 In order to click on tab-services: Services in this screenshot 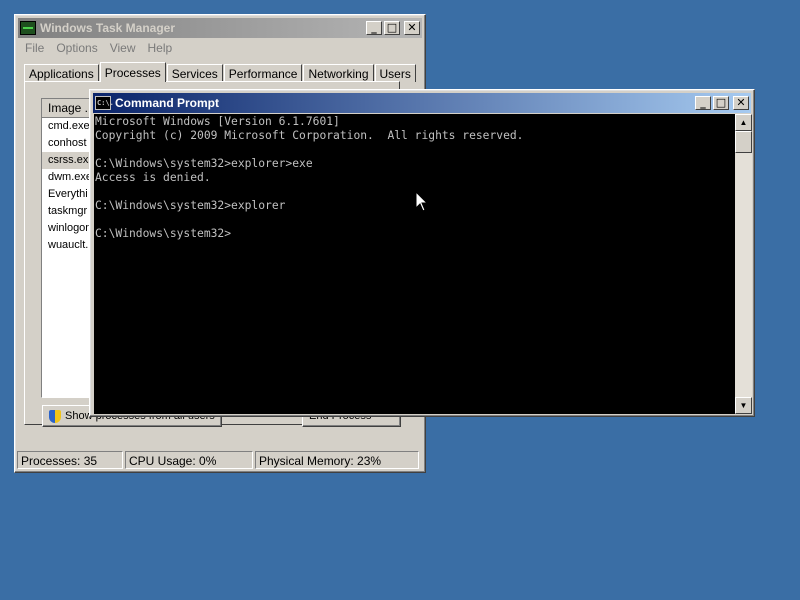, I will do `click(194, 73)`.